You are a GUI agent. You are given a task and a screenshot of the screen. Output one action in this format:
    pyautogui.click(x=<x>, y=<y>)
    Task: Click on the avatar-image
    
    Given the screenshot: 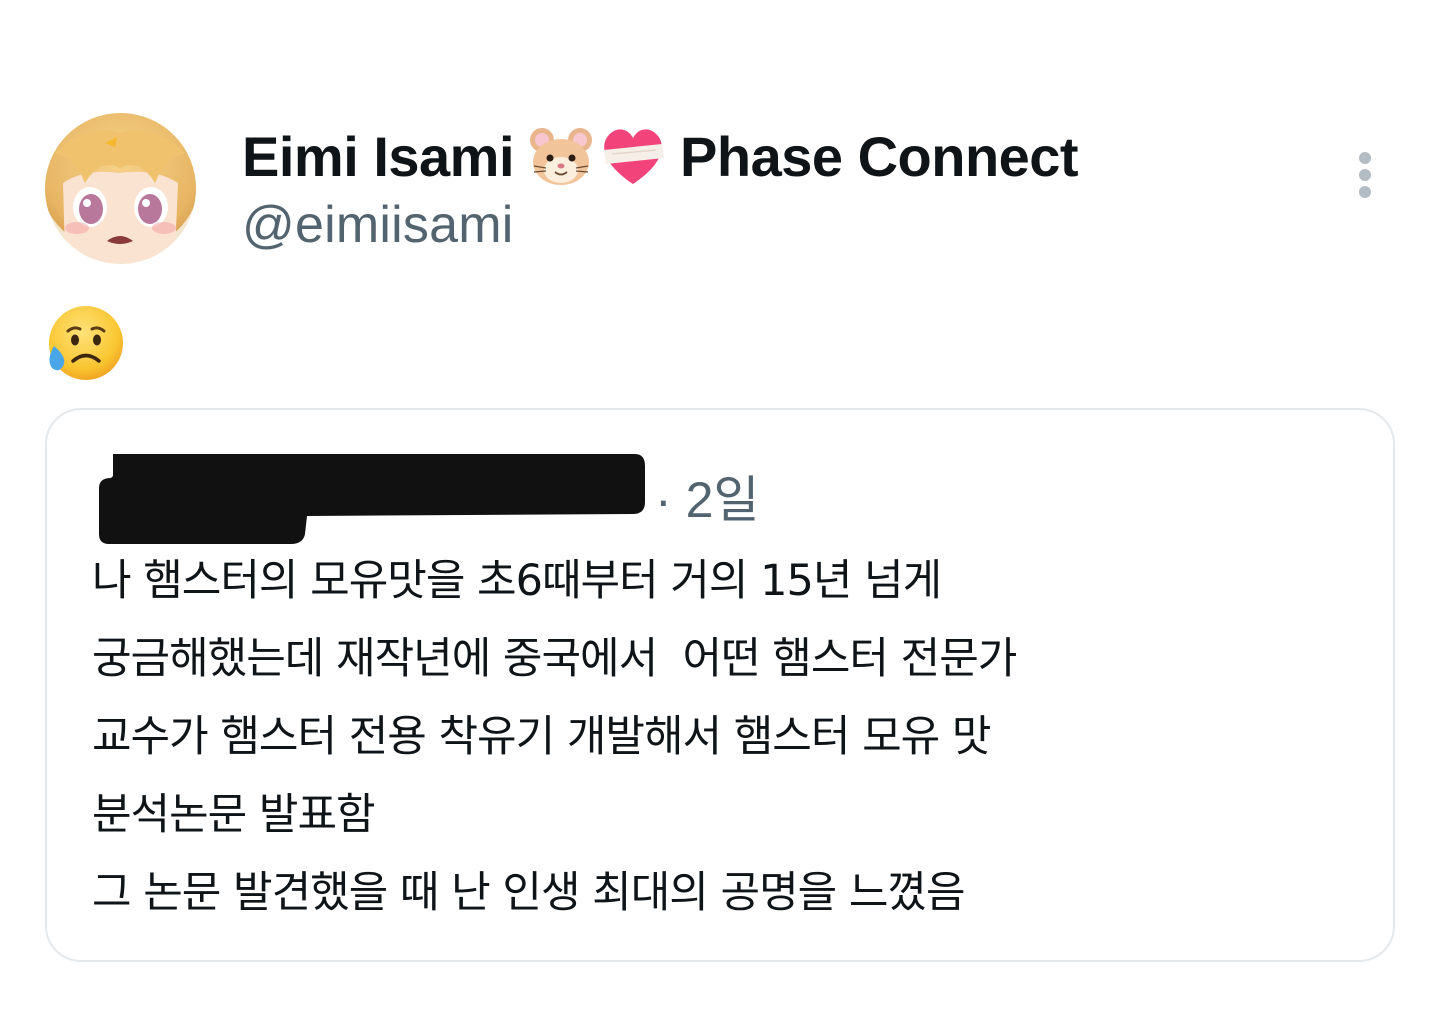 What is the action you would take?
    pyautogui.click(x=120, y=188)
    